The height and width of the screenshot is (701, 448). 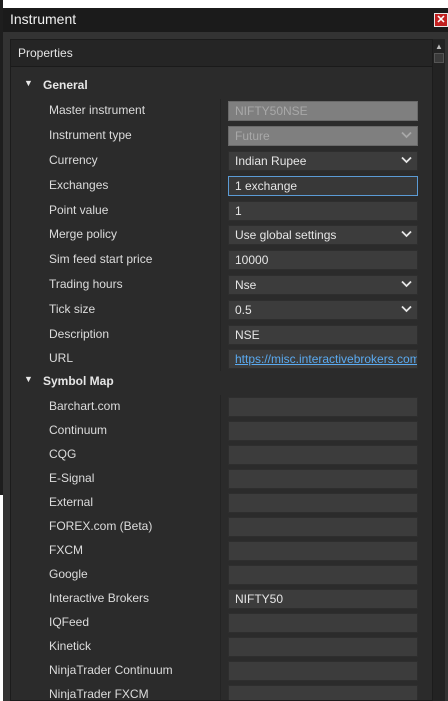 What do you see at coordinates (69, 622) in the screenshot?
I see `property-name: IQFeed` at bounding box center [69, 622].